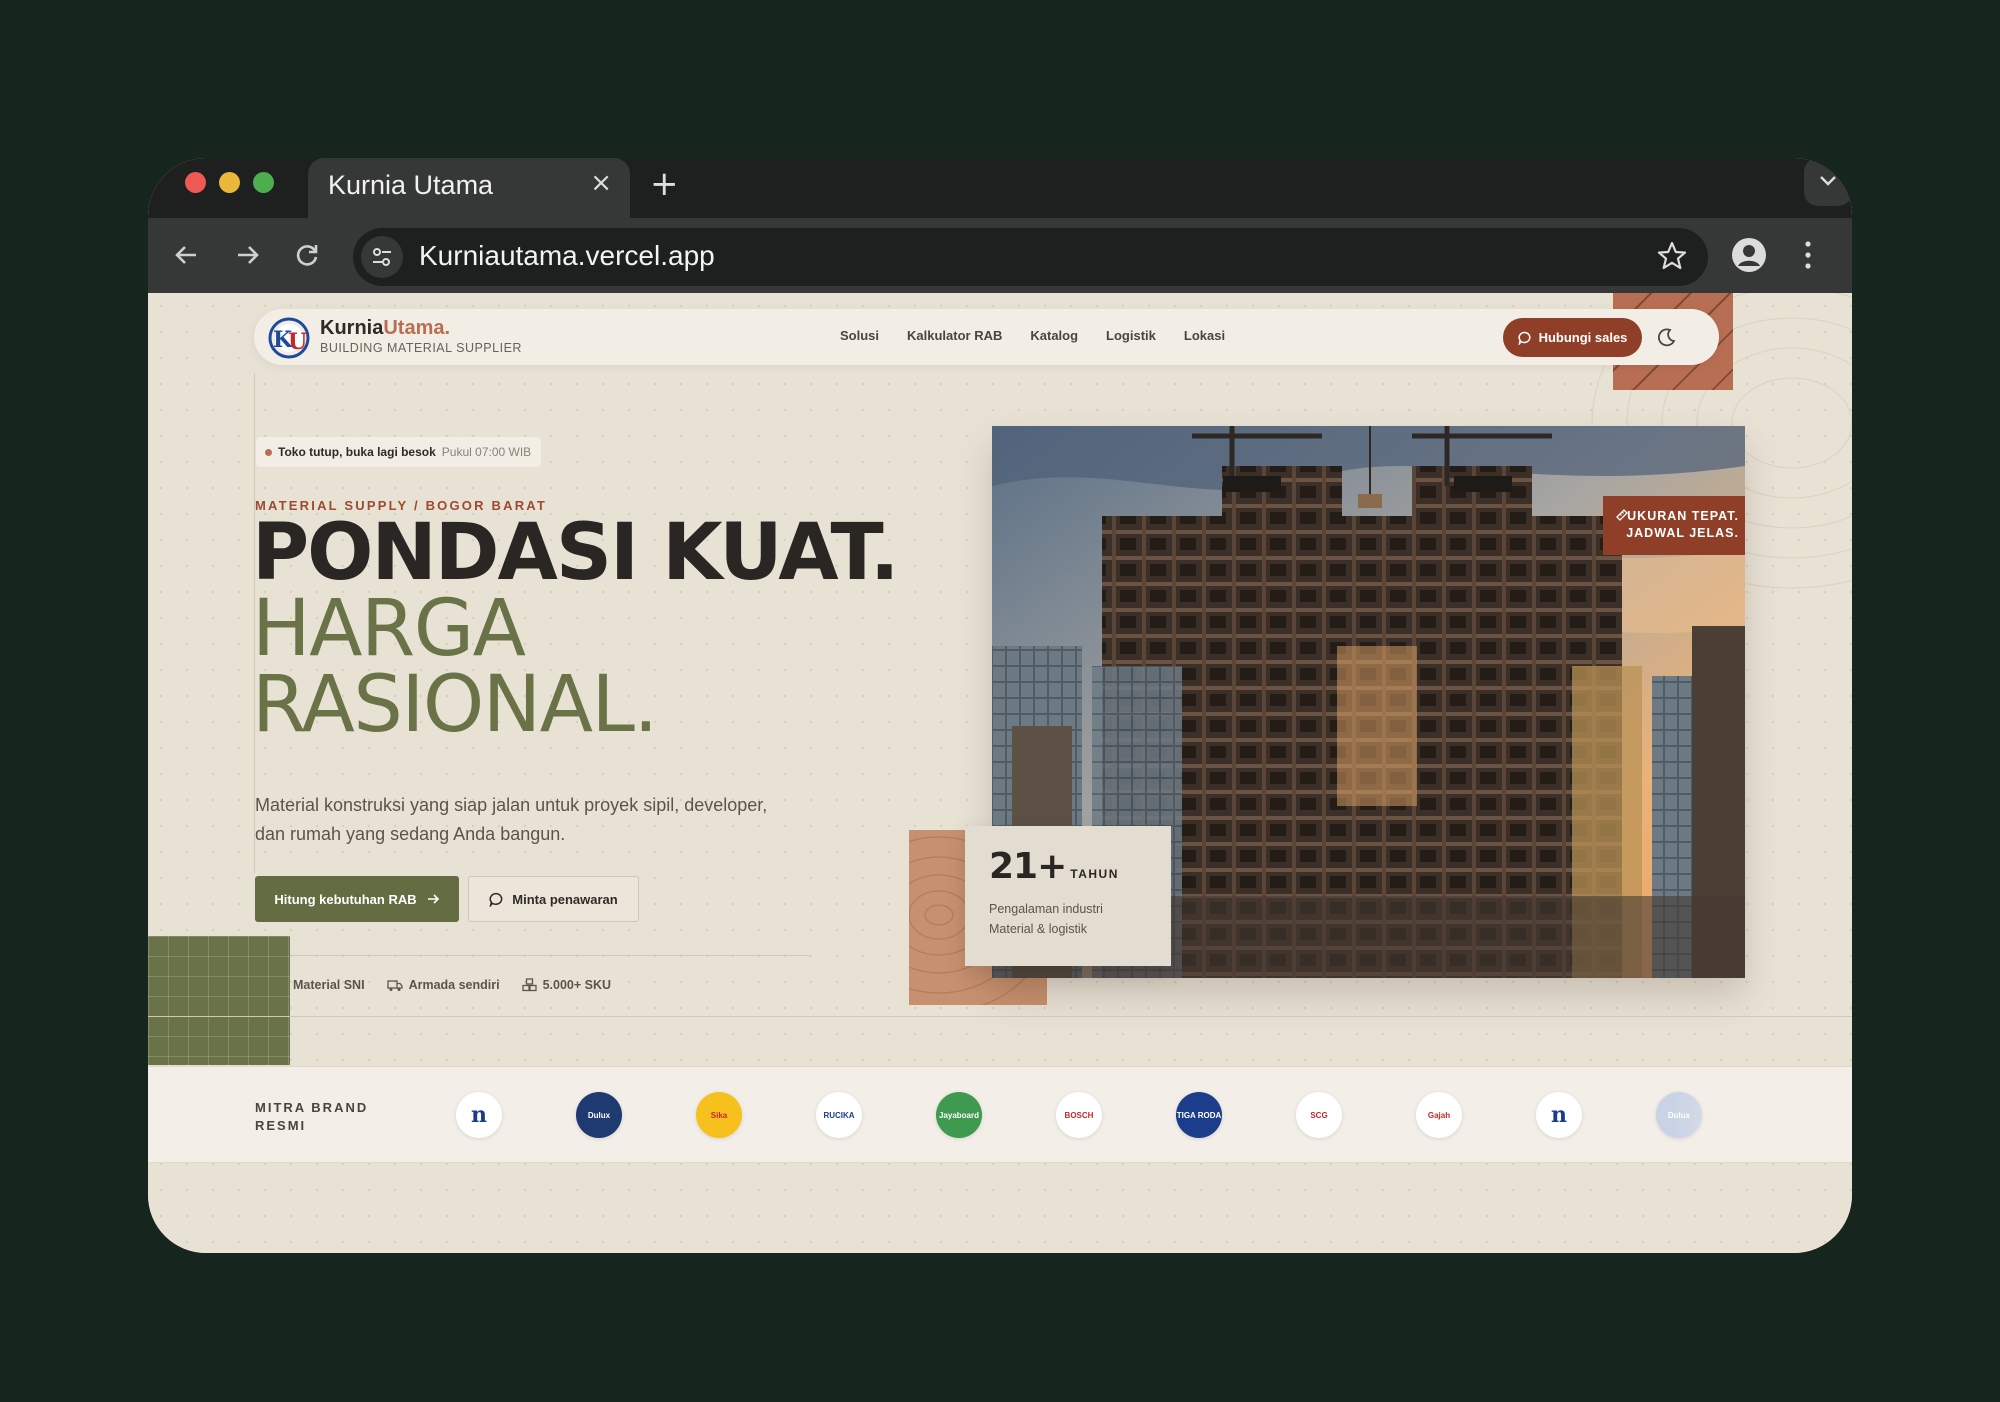 This screenshot has height=1402, width=2000. What do you see at coordinates (219, 1000) in the screenshot?
I see `decorative-grid-block` at bounding box center [219, 1000].